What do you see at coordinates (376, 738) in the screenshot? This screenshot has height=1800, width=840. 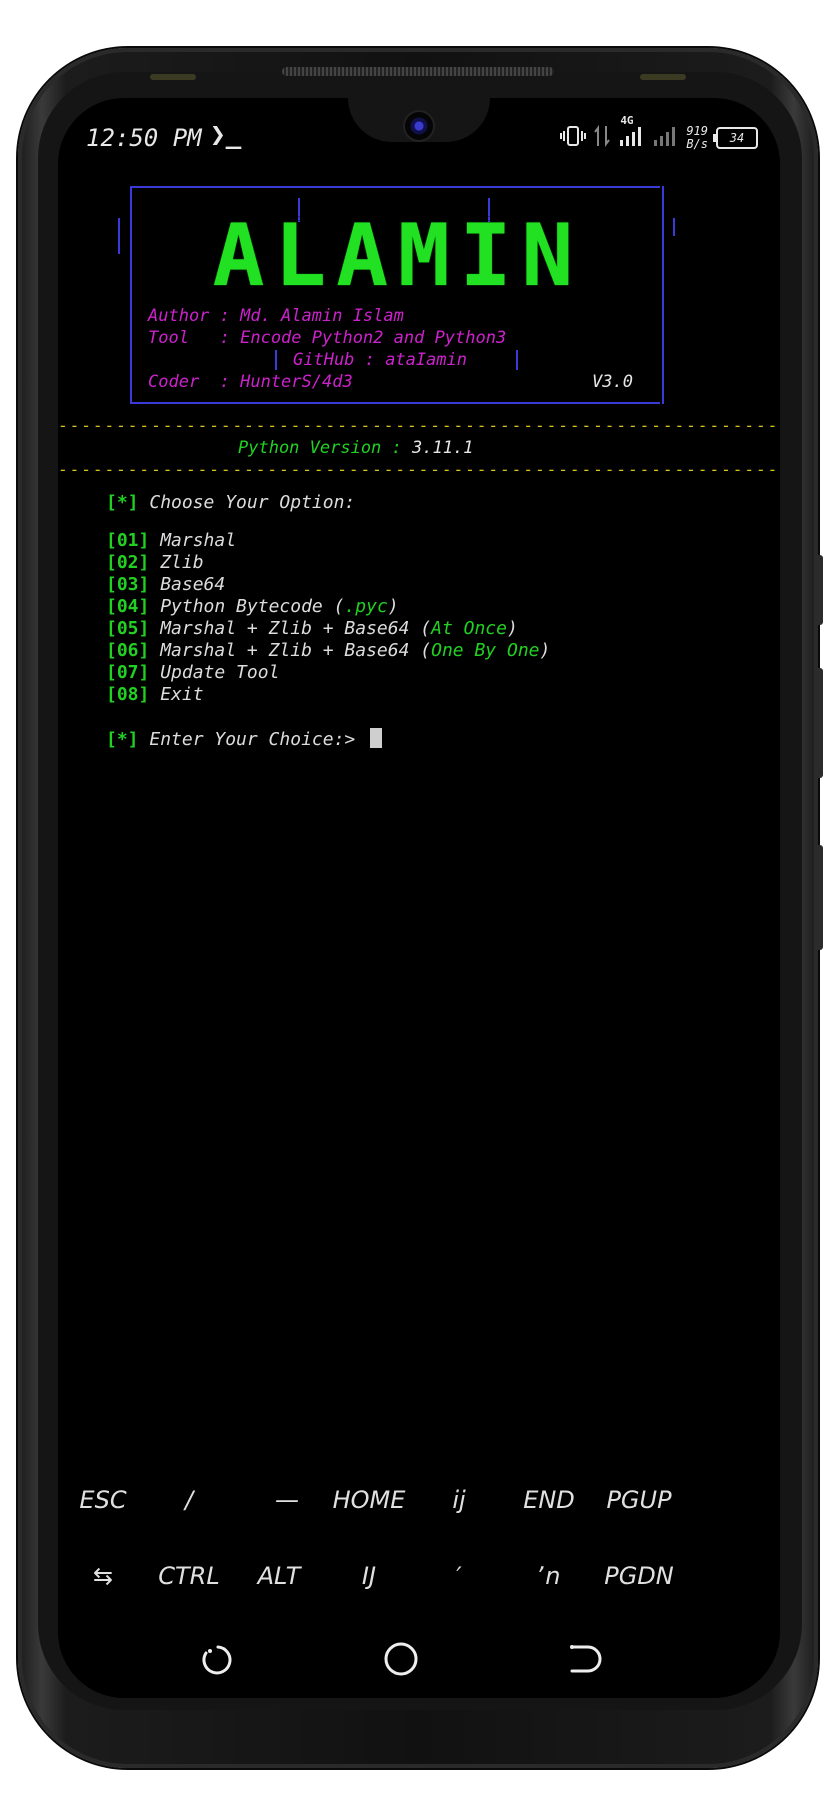 I see `terminal-cursor` at bounding box center [376, 738].